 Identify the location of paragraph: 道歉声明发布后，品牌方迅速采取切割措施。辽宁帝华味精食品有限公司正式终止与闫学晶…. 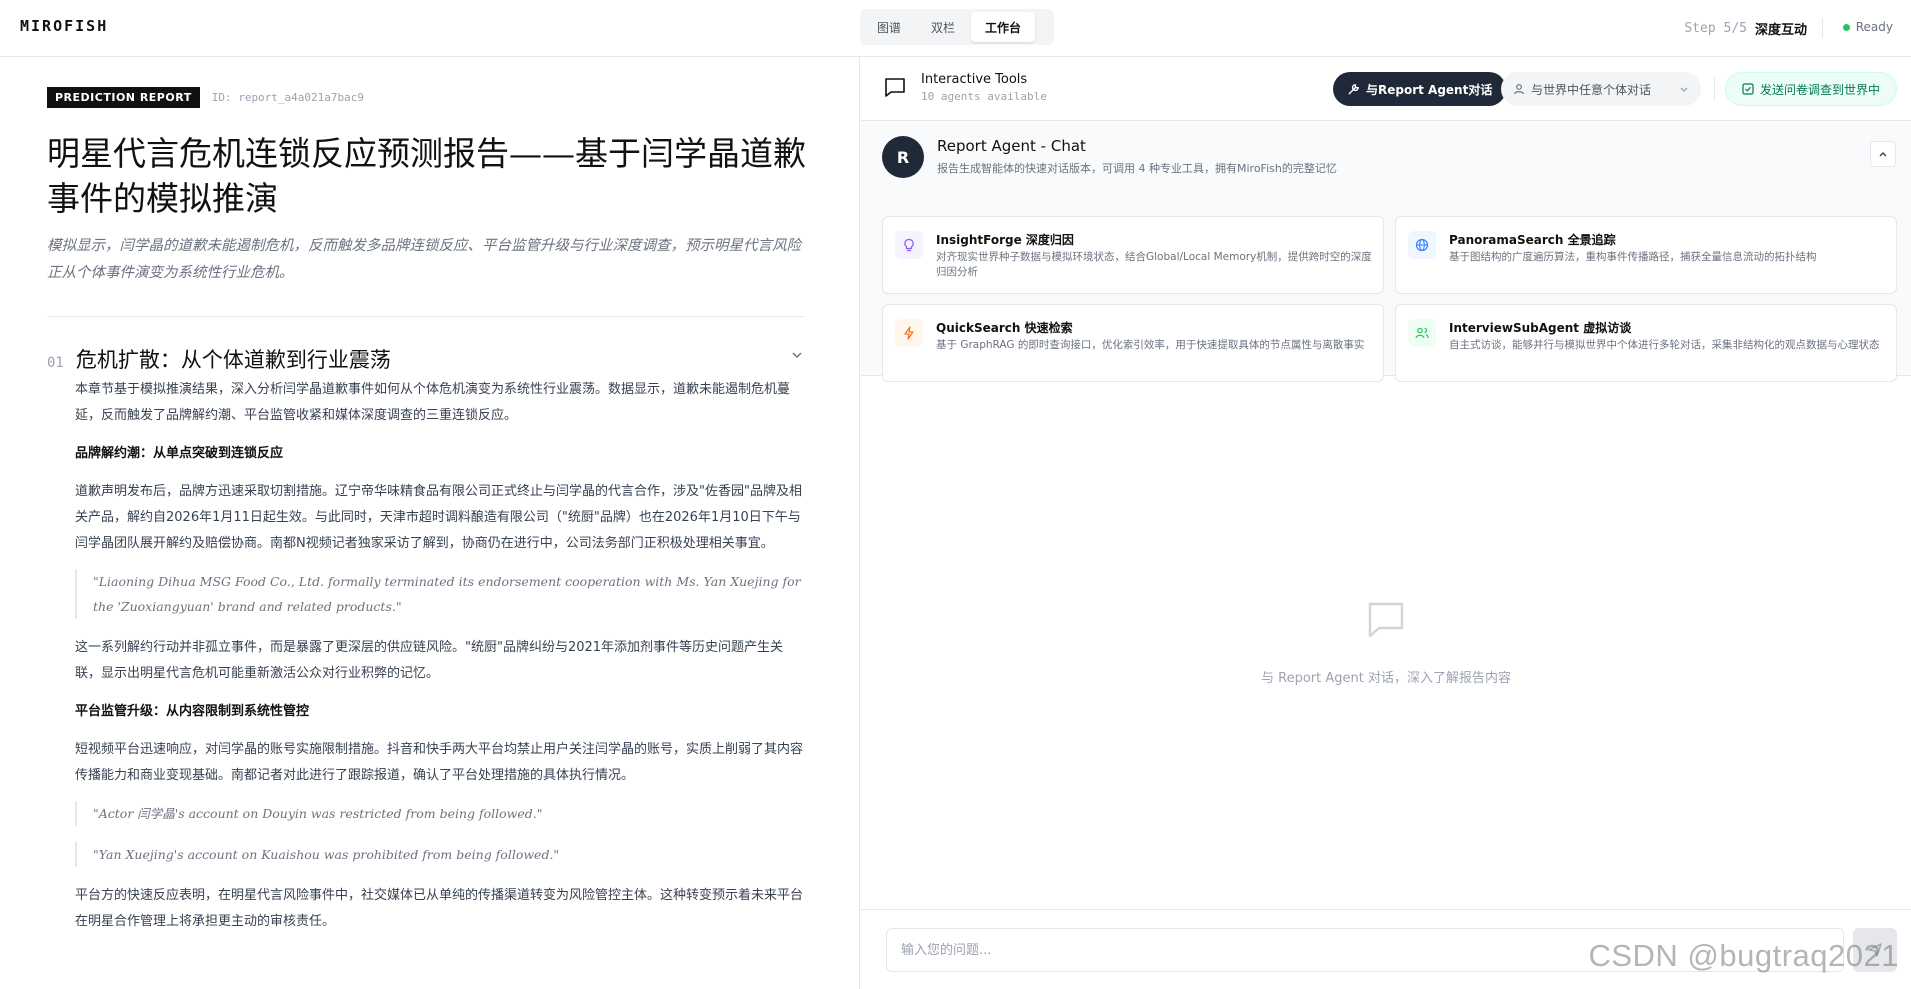
(438, 517).